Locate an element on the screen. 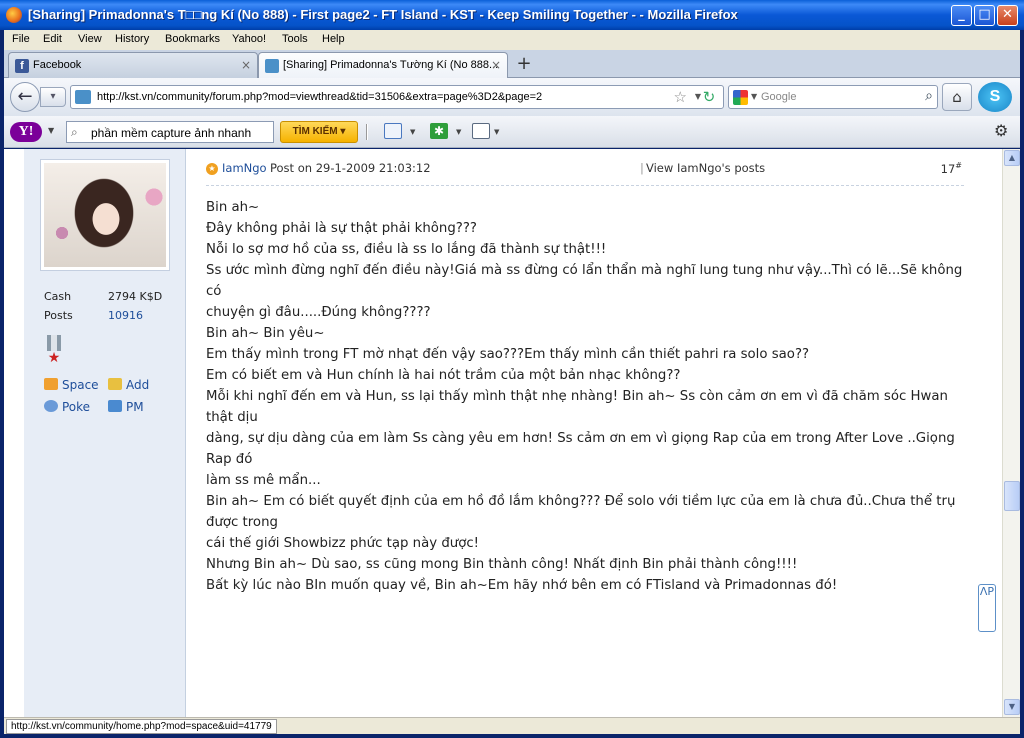 The height and width of the screenshot is (738, 1024). maximize-button: □ is located at coordinates (984, 15).